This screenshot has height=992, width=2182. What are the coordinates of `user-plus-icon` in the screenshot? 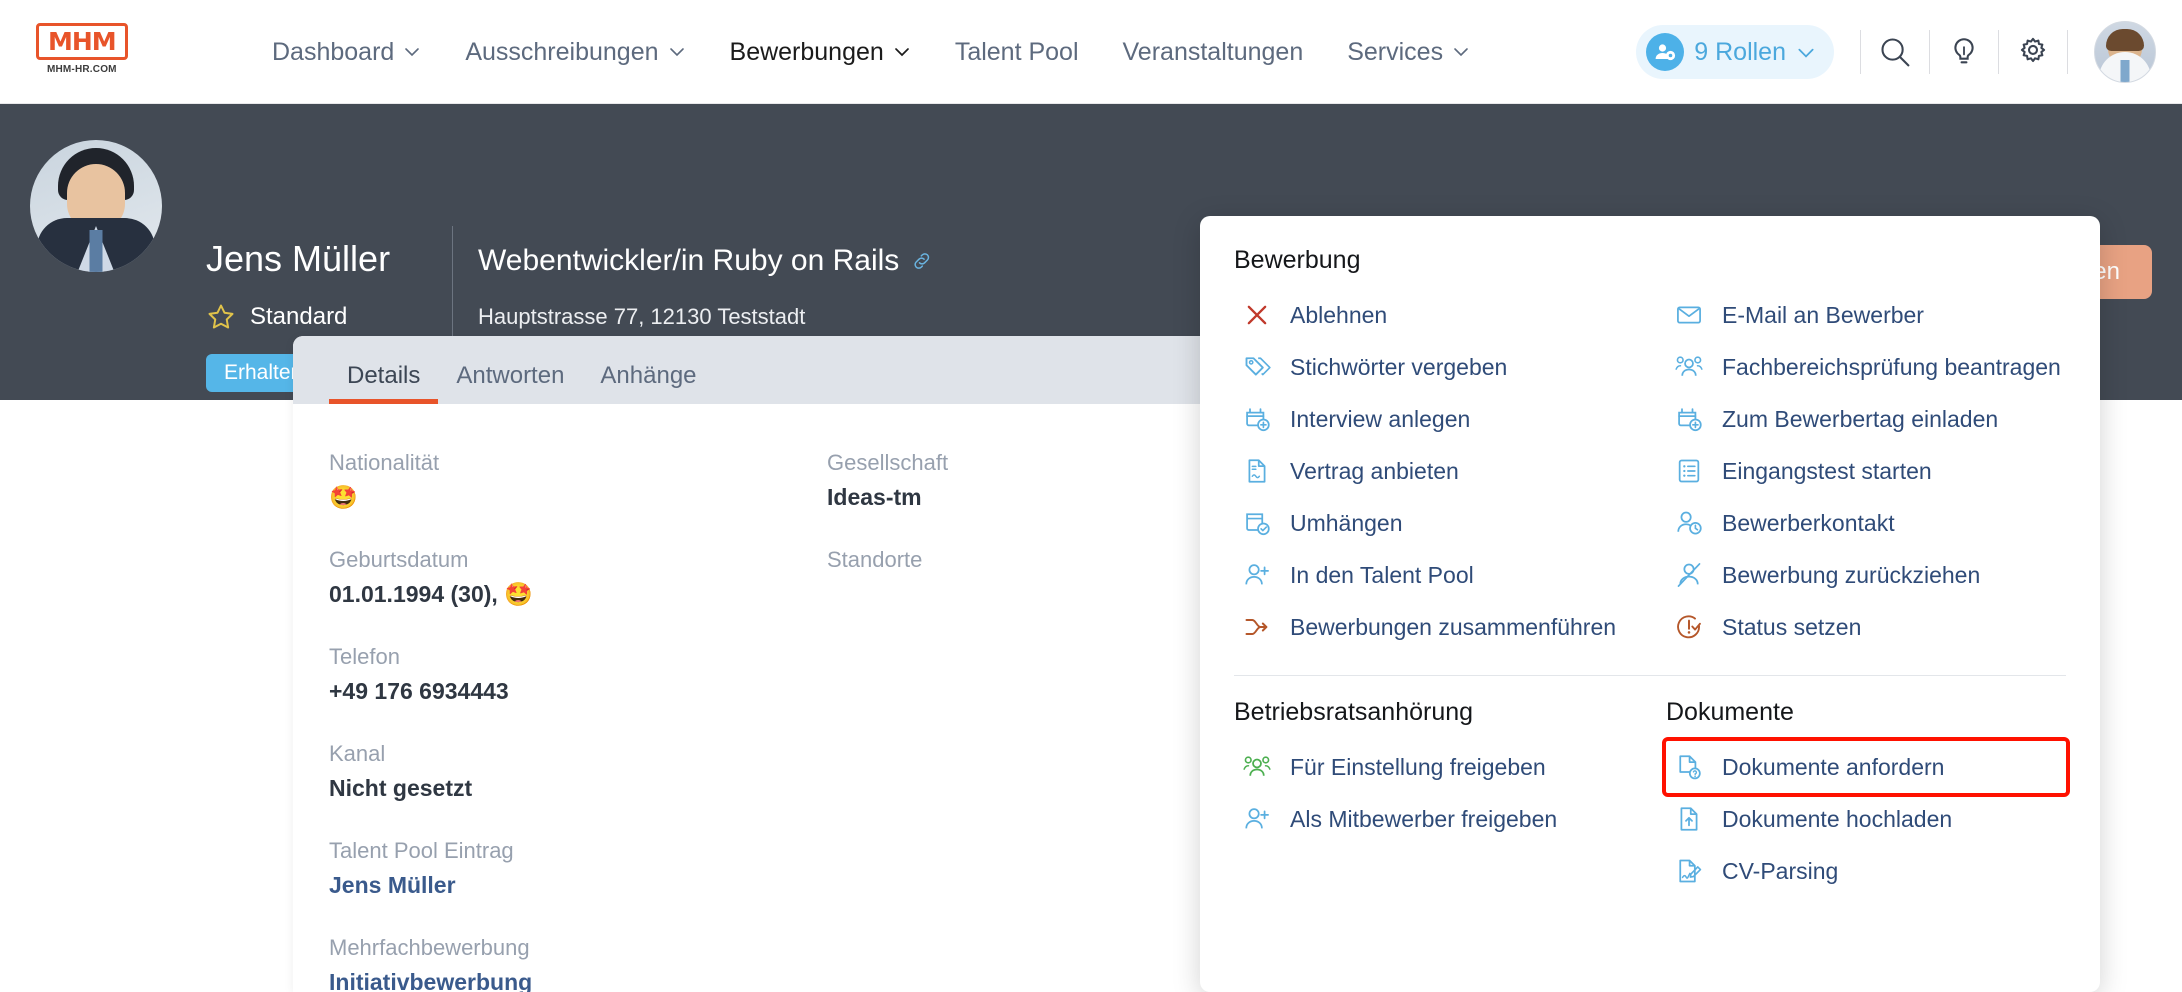 It's located at (1257, 575).